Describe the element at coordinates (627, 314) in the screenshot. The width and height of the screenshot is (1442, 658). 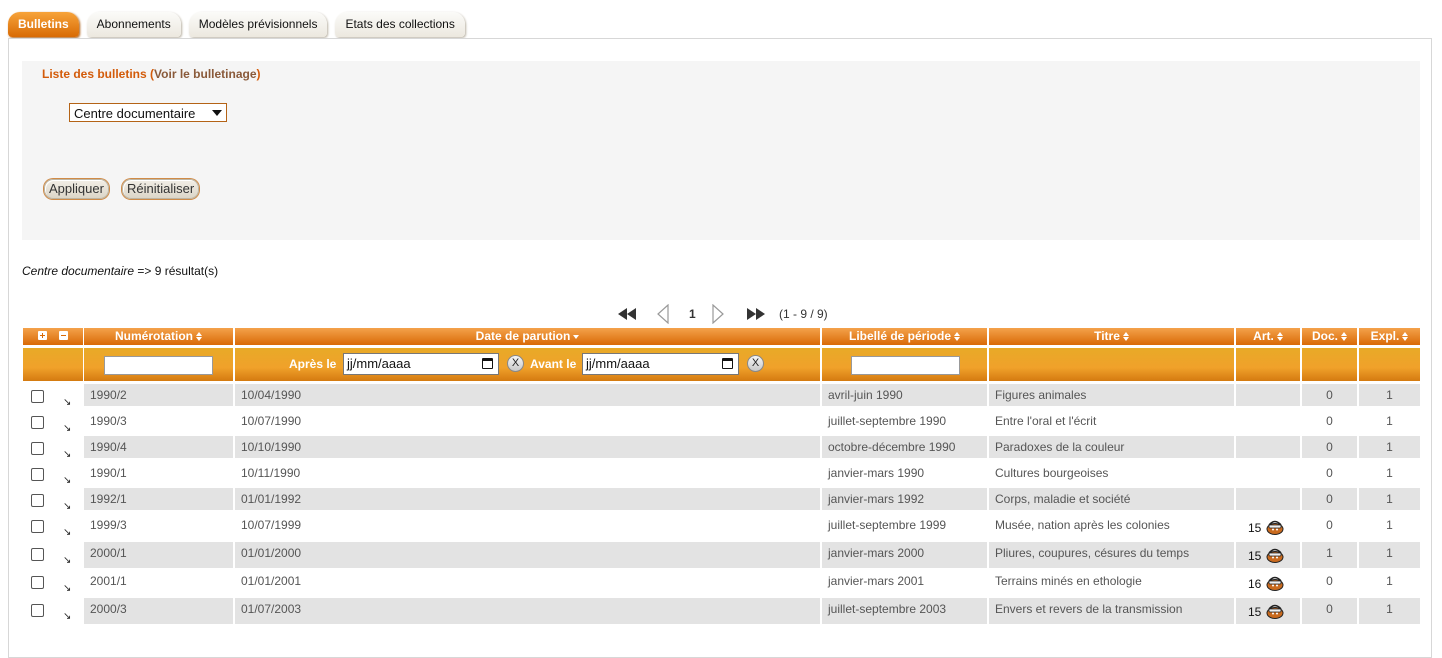
I see `first-page-icon` at that location.